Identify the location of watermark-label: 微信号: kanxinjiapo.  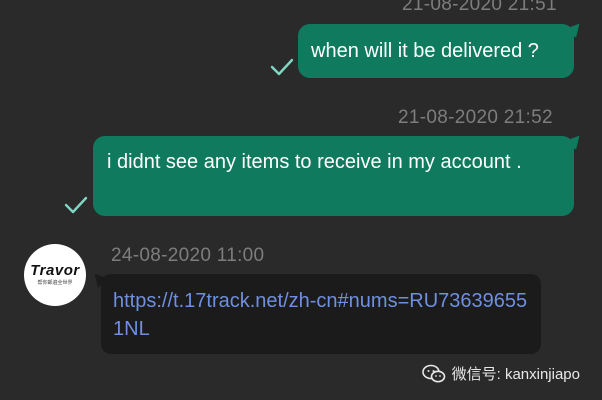
(515, 374).